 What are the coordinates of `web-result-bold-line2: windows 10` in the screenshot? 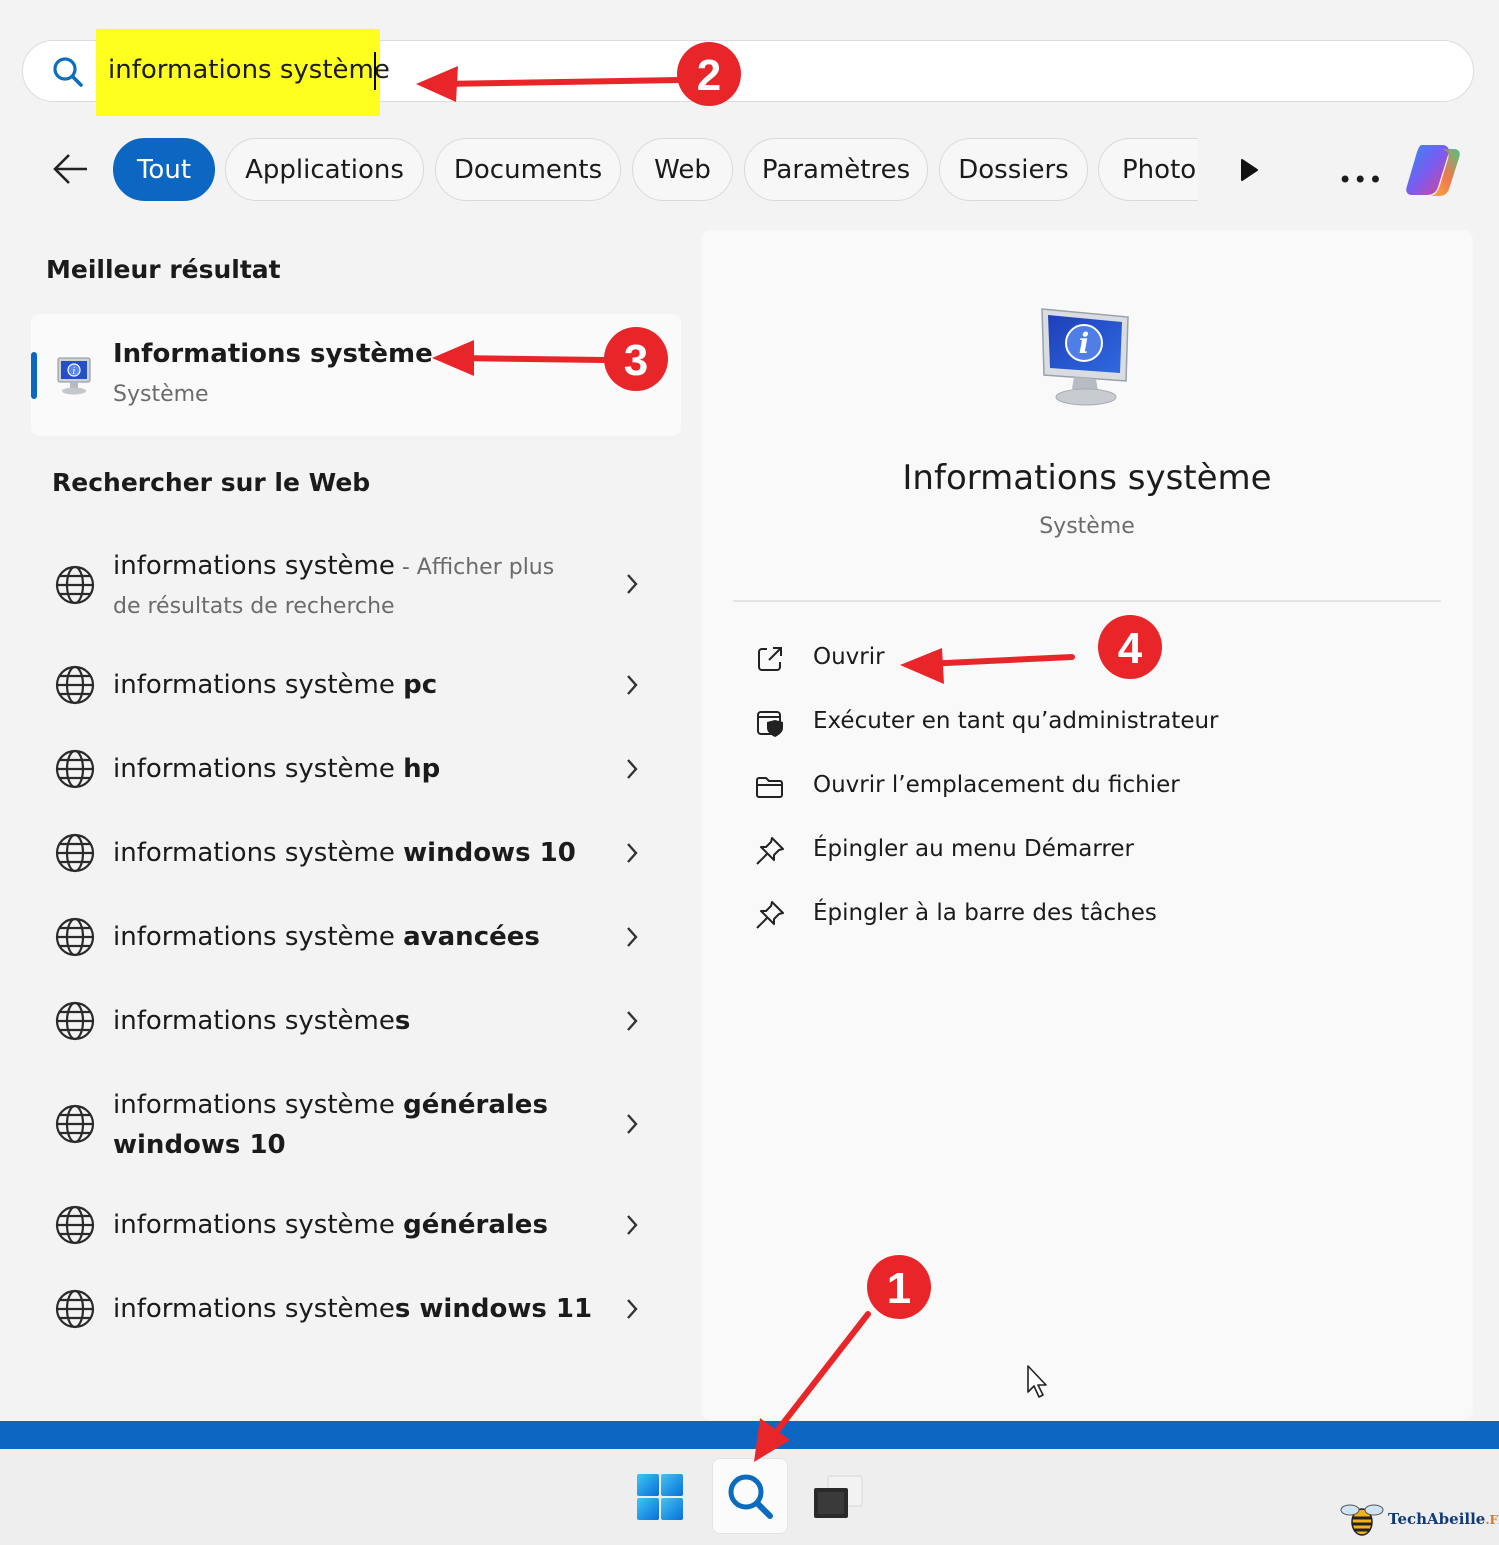 It's located at (199, 1145).